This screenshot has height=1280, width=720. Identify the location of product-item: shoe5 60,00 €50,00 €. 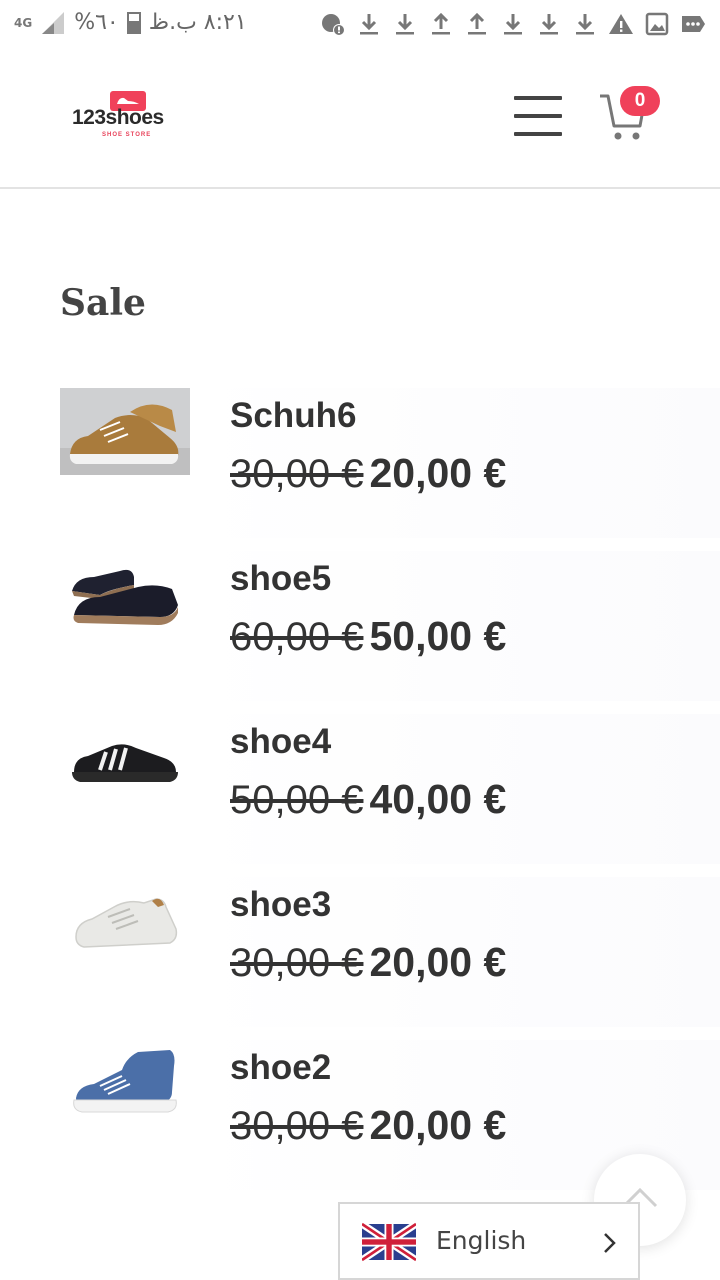
(390, 632).